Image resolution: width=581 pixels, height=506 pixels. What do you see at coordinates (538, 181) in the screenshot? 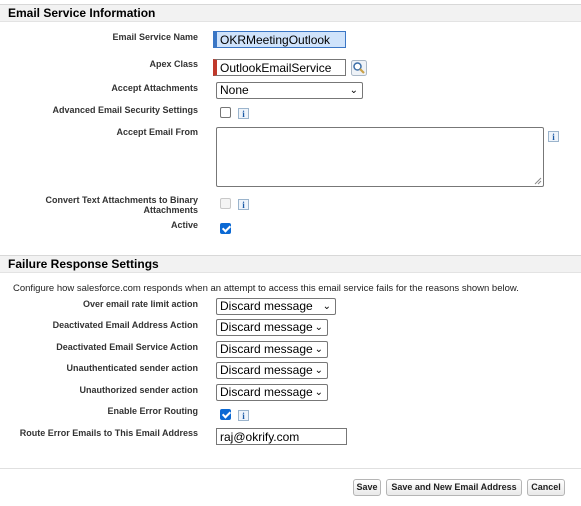
I see `resize-handle-icon` at bounding box center [538, 181].